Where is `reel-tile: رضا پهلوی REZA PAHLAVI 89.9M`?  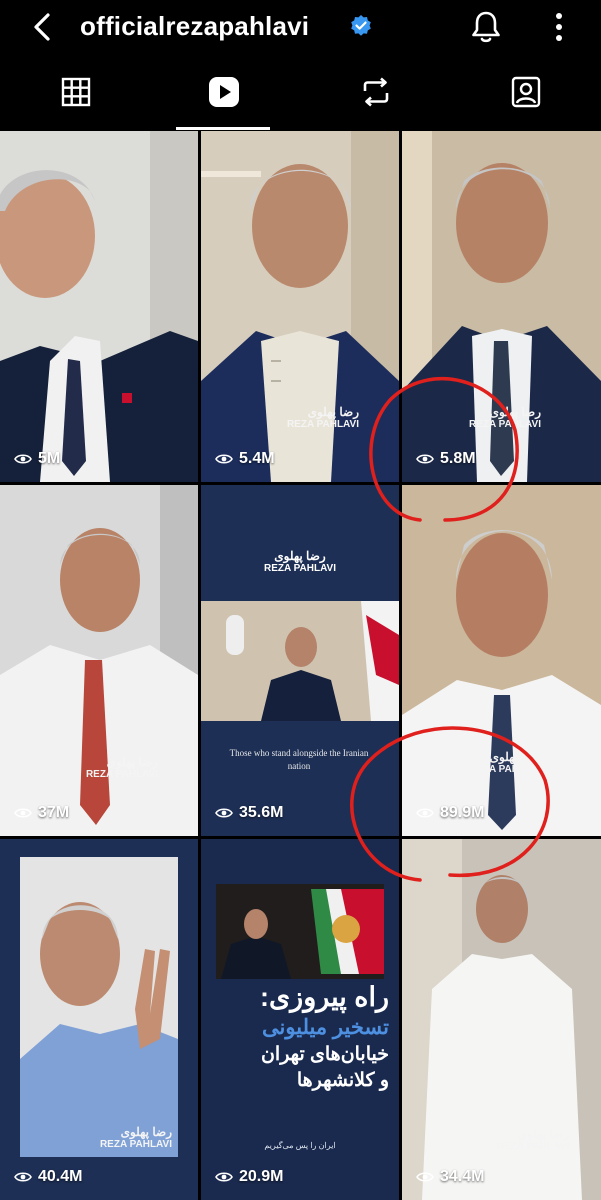 reel-tile: رضا پهلوی REZA PAHLAVI 89.9M is located at coordinates (501, 660).